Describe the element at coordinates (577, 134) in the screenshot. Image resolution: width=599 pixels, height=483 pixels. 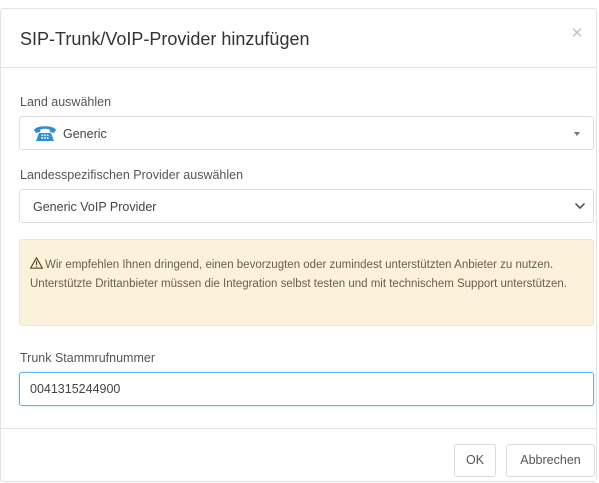
I see `caret-down-icon` at that location.